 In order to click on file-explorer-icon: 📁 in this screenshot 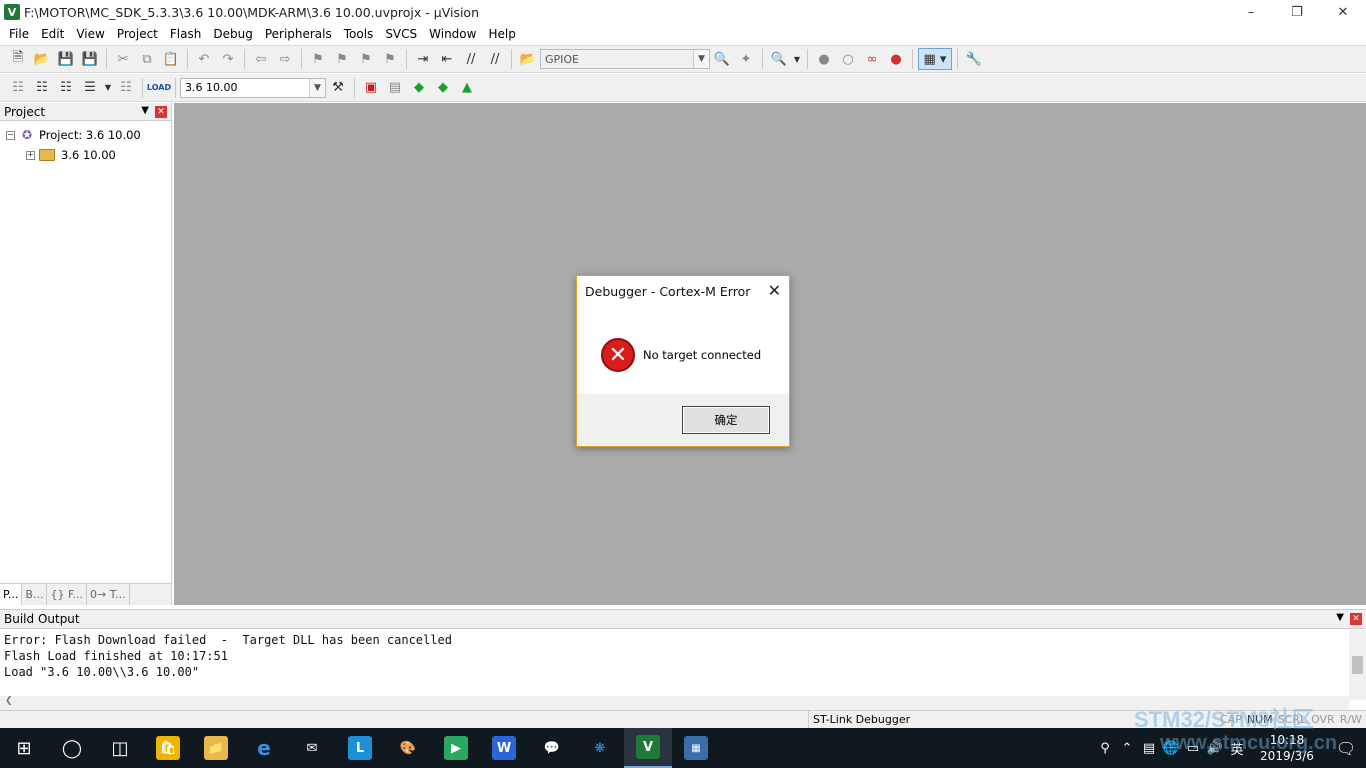, I will do `click(216, 748)`.